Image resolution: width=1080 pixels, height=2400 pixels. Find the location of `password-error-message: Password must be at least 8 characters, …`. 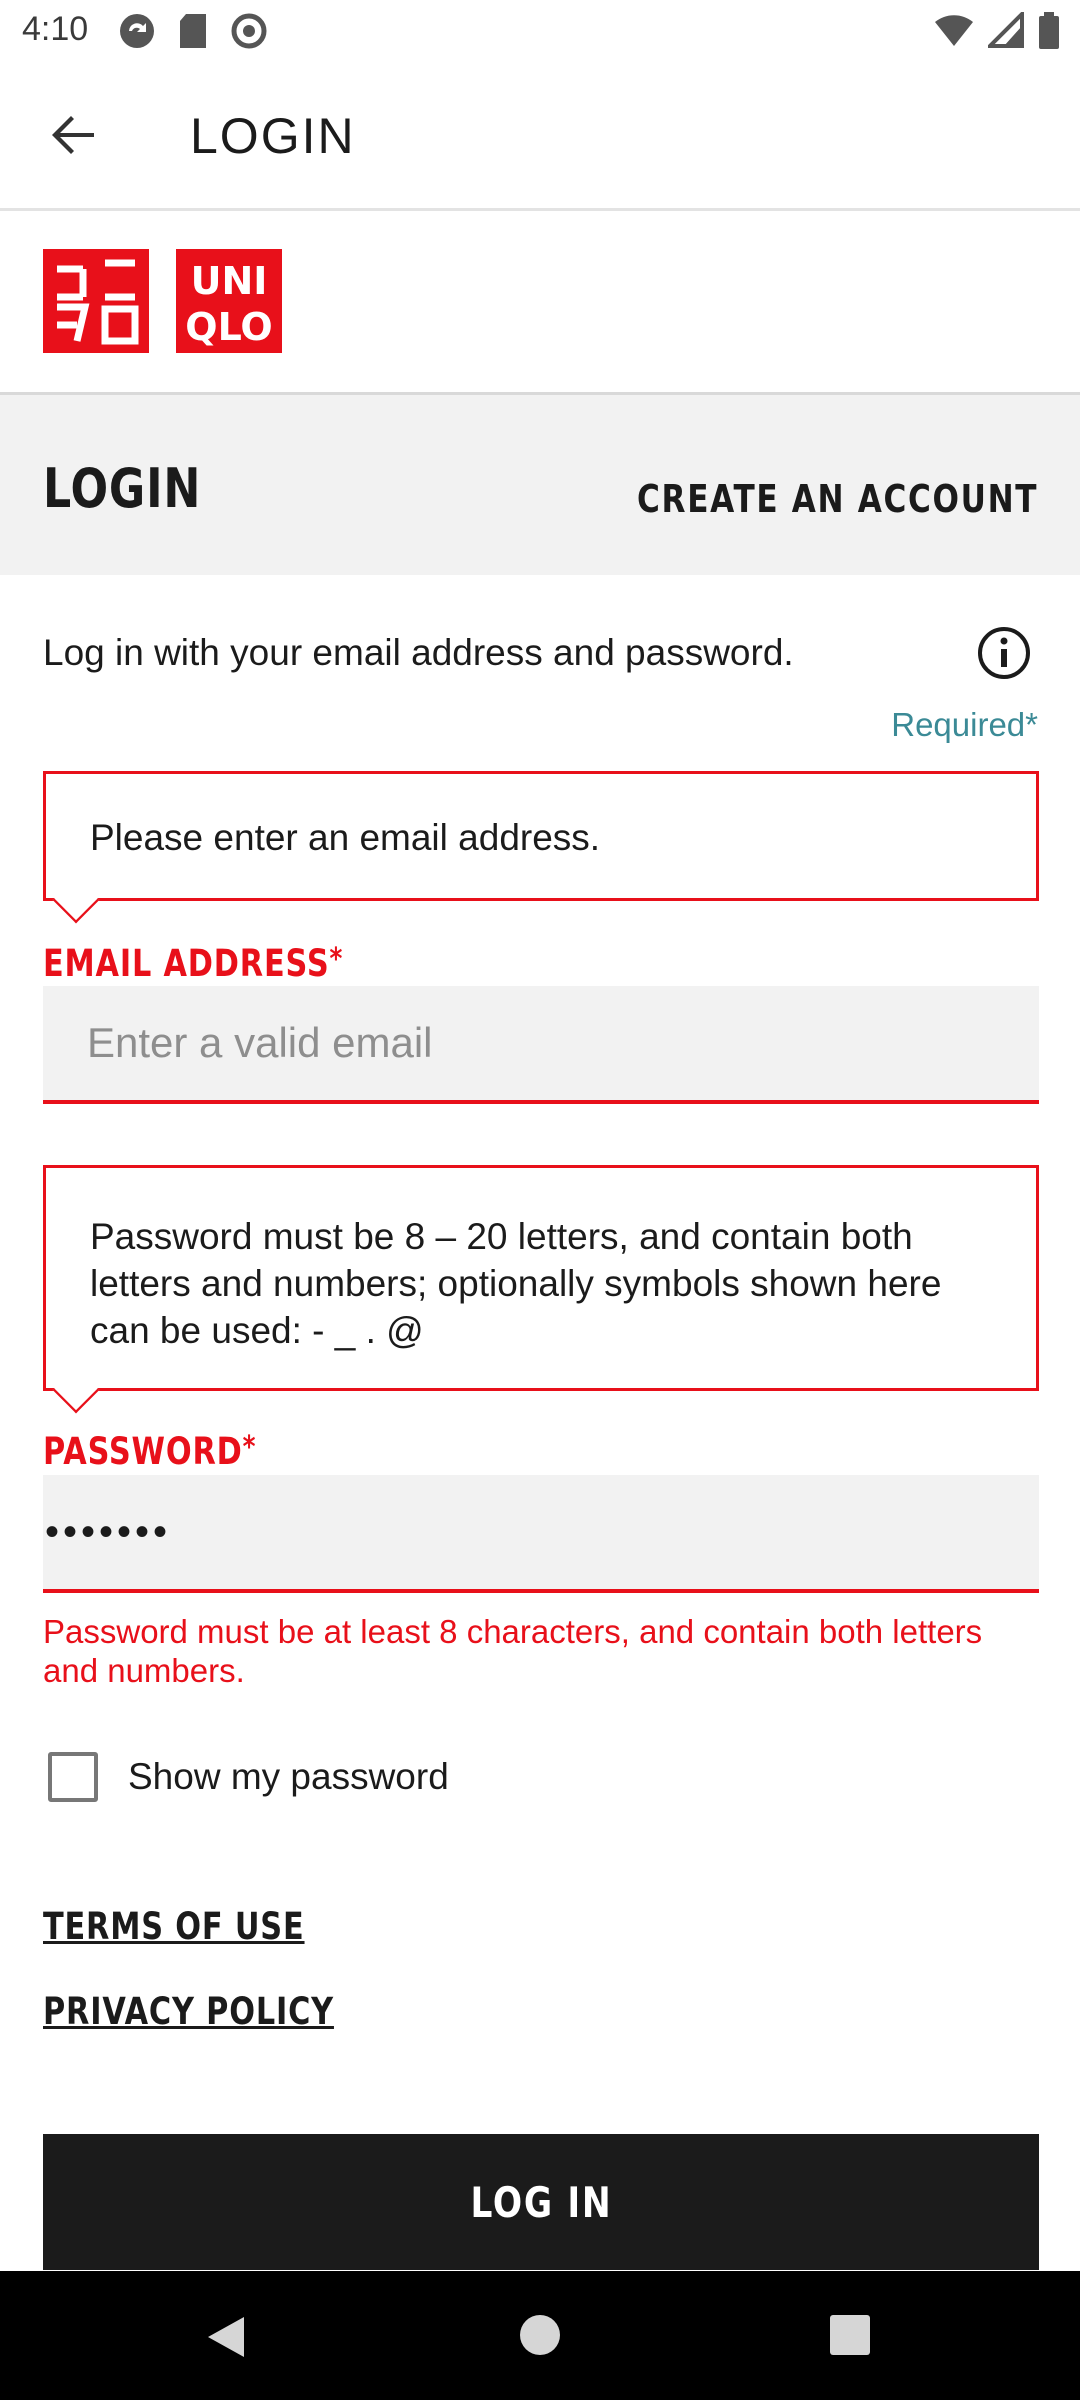

password-error-message: Password must be at least 8 characters, … is located at coordinates (513, 1651).